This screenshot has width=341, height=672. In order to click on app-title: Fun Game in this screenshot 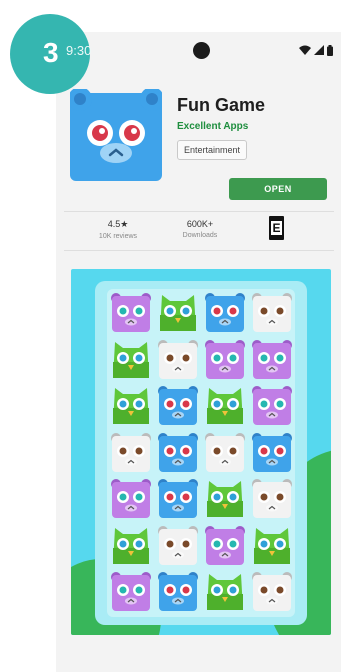, I will do `click(221, 105)`.